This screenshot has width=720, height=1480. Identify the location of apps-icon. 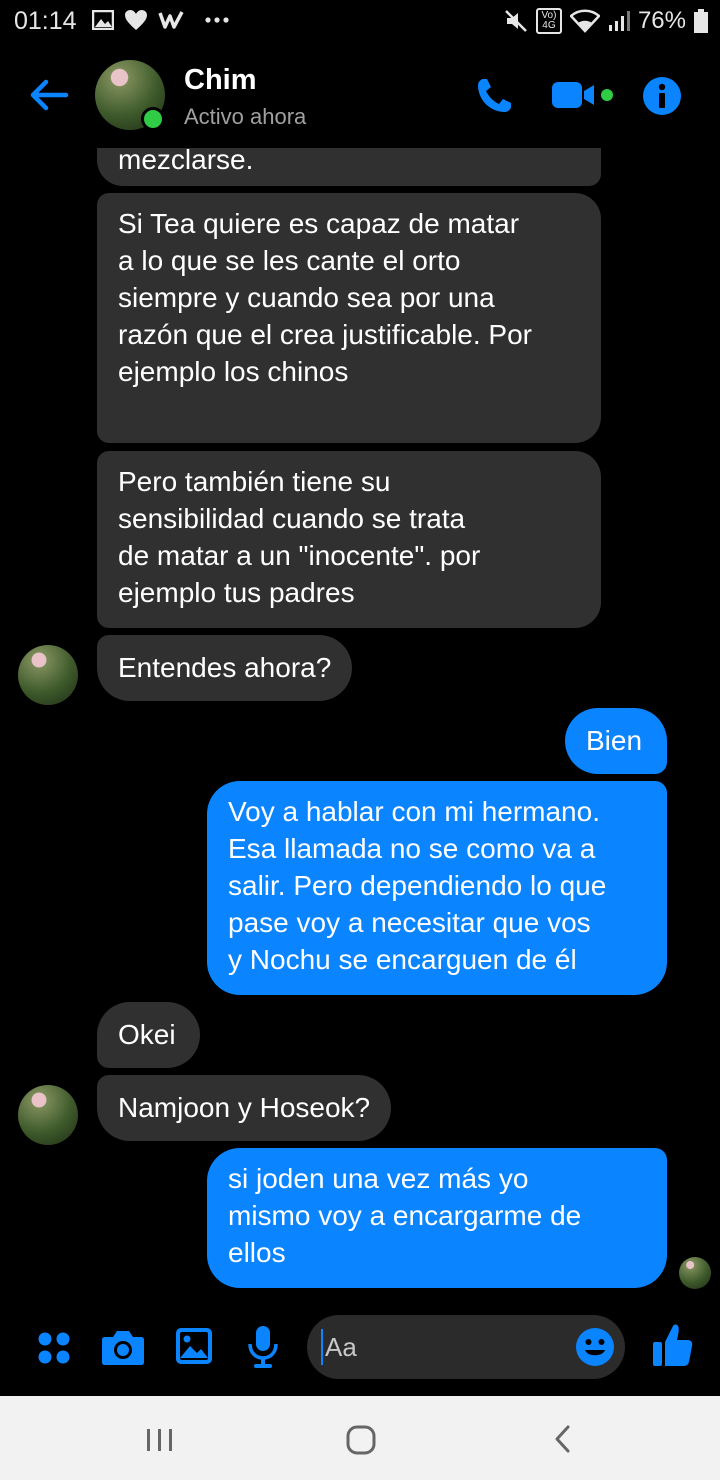
(54, 1348).